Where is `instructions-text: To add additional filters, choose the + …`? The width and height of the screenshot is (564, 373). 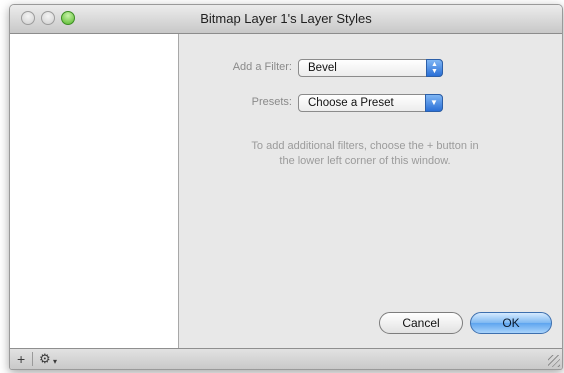 instructions-text: To add additional filters, choose the + … is located at coordinates (365, 154).